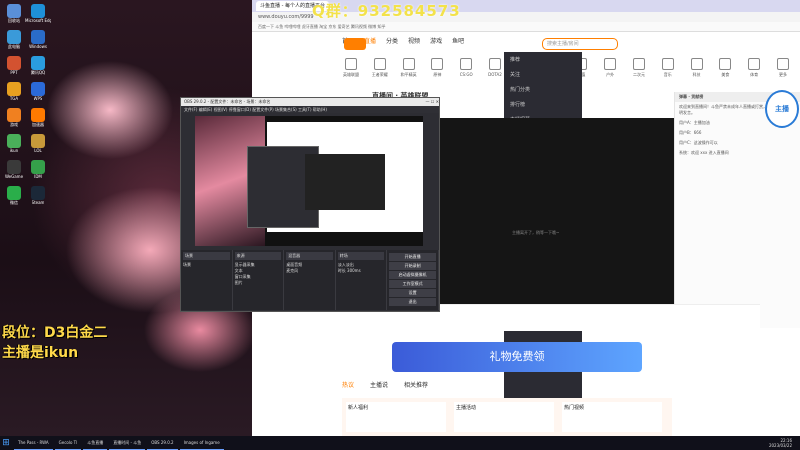  I want to click on content-tab: 相关推荐, so click(416, 384).